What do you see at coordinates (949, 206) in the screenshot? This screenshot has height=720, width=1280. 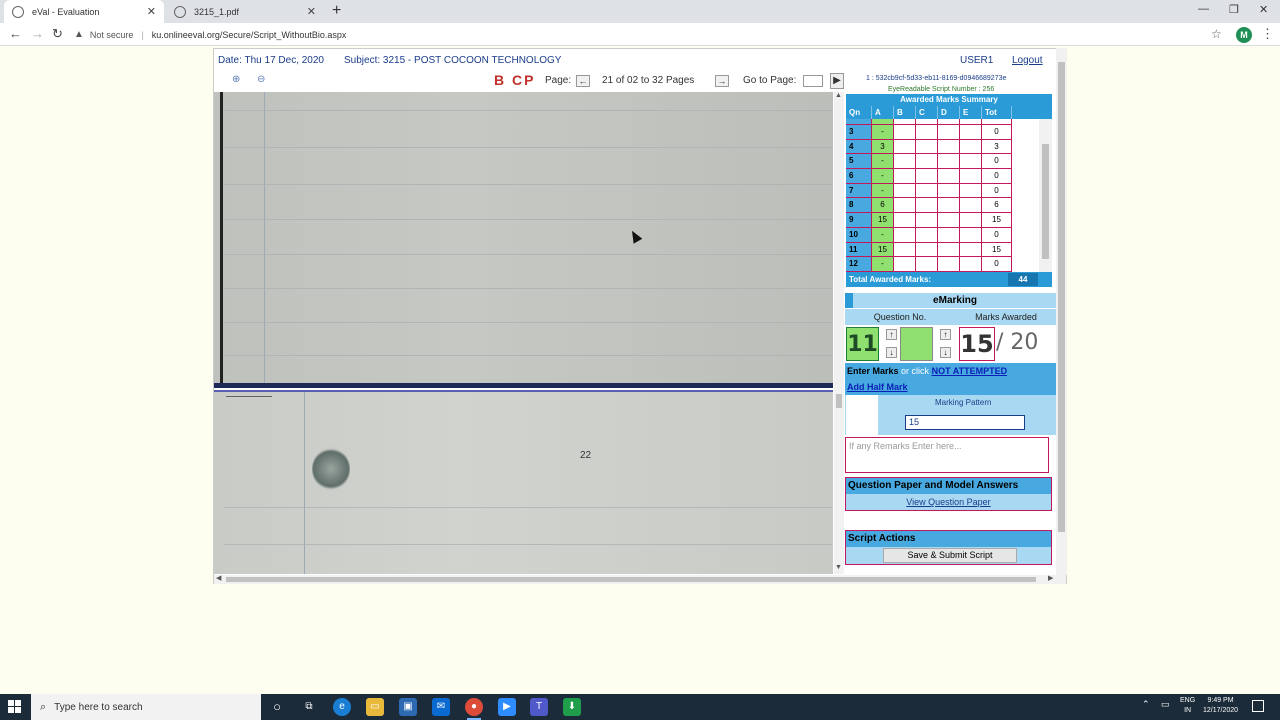 I see `table-row: 866` at bounding box center [949, 206].